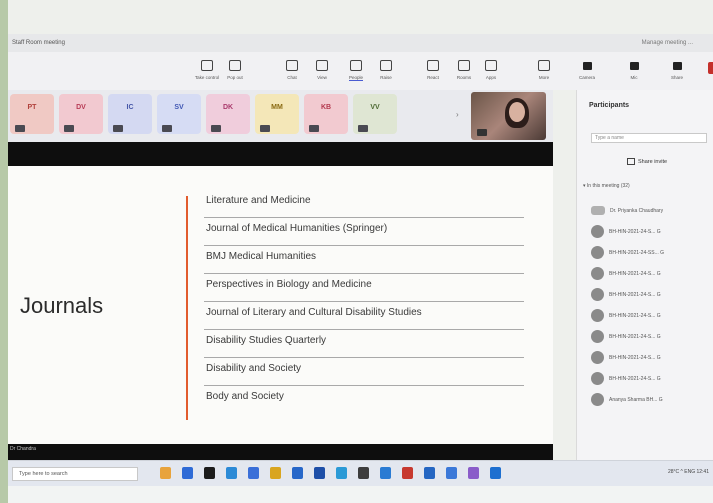 This screenshot has width=713, height=503. What do you see at coordinates (364, 372) in the screenshot?
I see `journal-item: Disability and Society` at bounding box center [364, 372].